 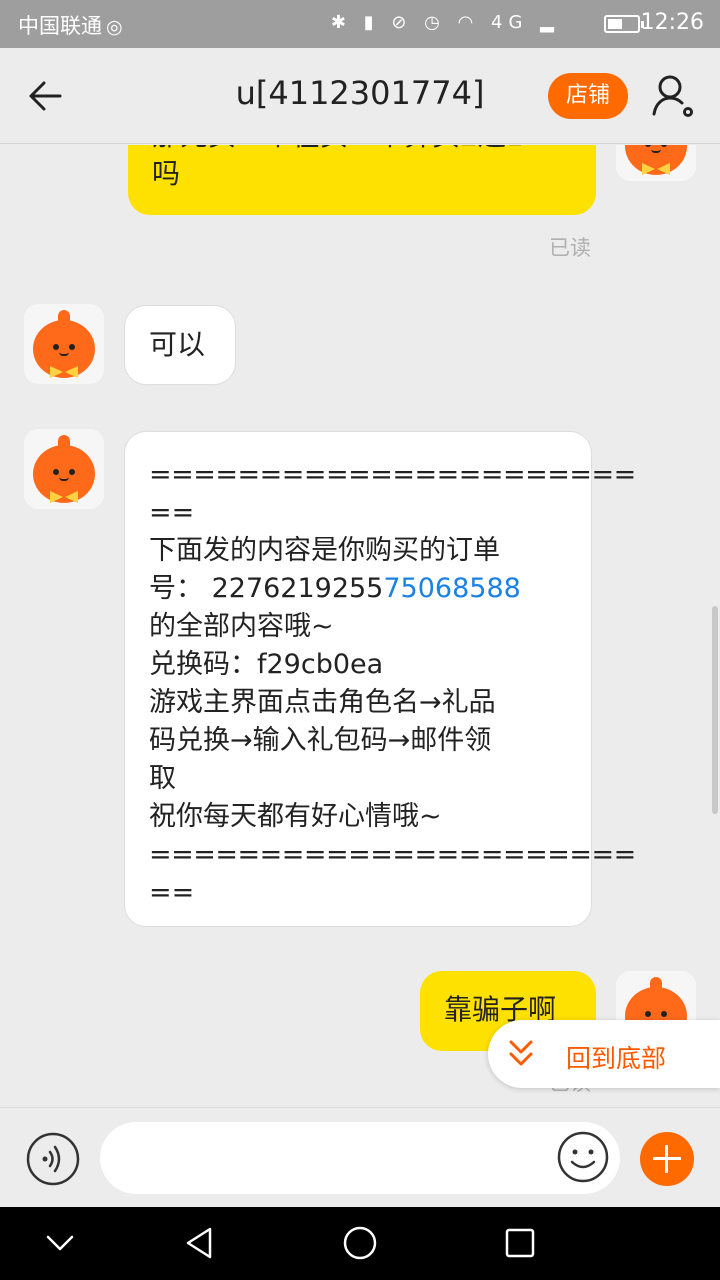 I want to click on composer-bar, so click(x=360, y=1157).